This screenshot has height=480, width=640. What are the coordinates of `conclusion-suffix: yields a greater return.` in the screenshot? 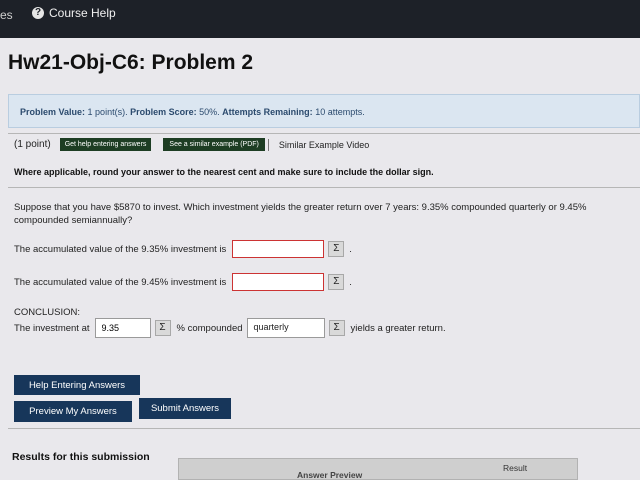 It's located at (398, 328).